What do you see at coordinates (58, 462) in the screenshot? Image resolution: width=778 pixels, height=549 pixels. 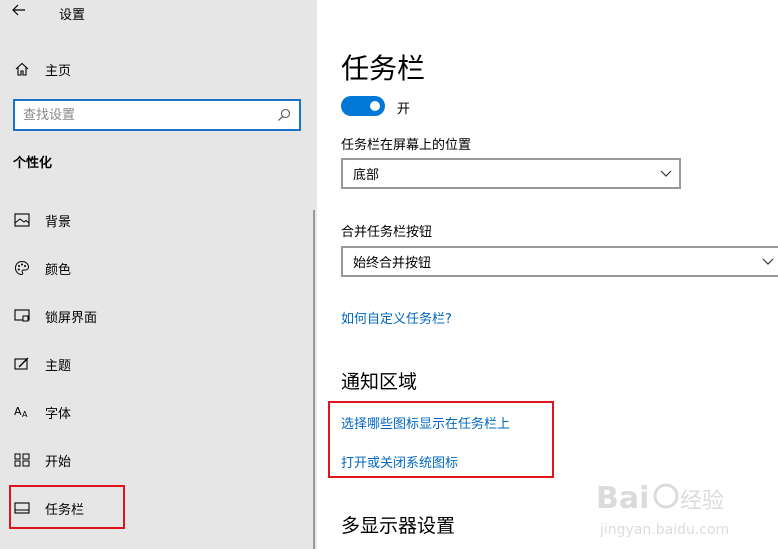 I see `sidebar-item-label: 开始` at bounding box center [58, 462].